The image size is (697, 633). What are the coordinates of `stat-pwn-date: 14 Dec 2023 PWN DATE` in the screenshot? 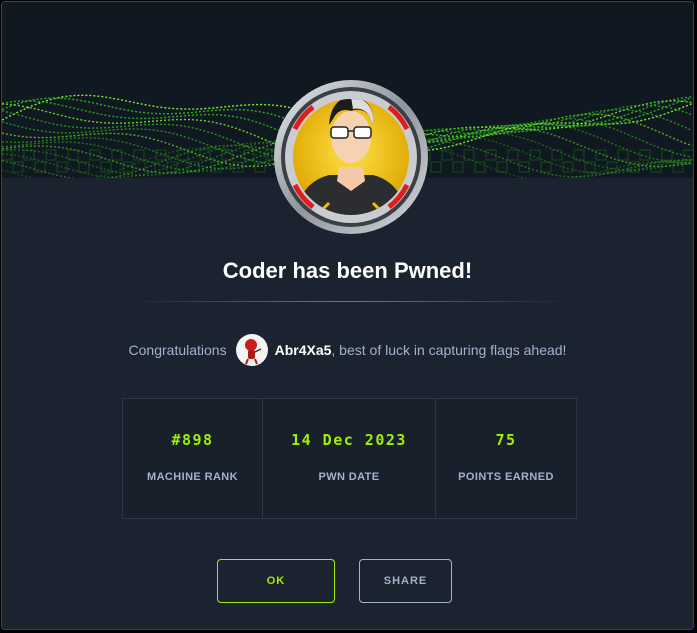 It's located at (349, 458).